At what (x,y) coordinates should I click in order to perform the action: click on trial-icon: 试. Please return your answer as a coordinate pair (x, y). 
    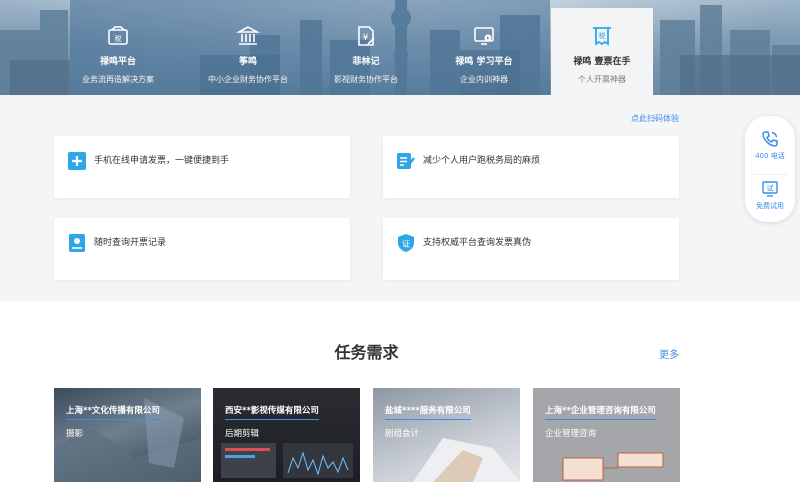
    Looking at the image, I should click on (770, 189).